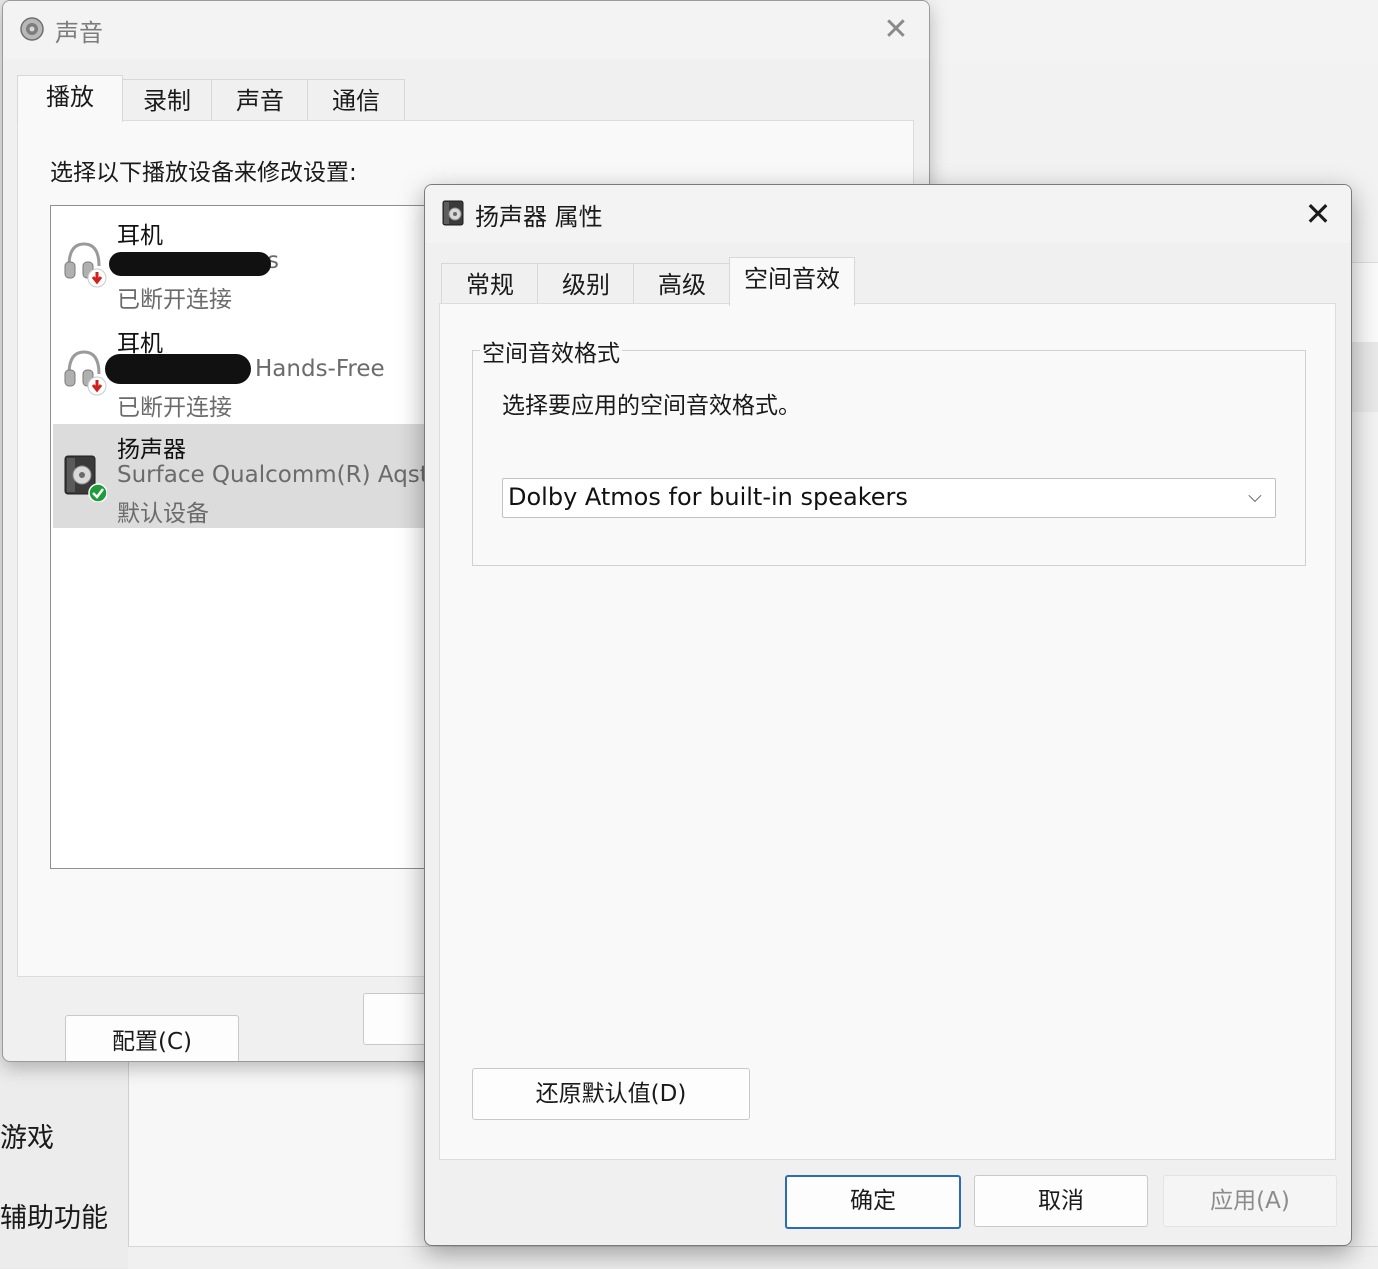 The height and width of the screenshot is (1269, 1378). Describe the element at coordinates (1061, 1201) in the screenshot. I see `cancel-button: 取消` at that location.